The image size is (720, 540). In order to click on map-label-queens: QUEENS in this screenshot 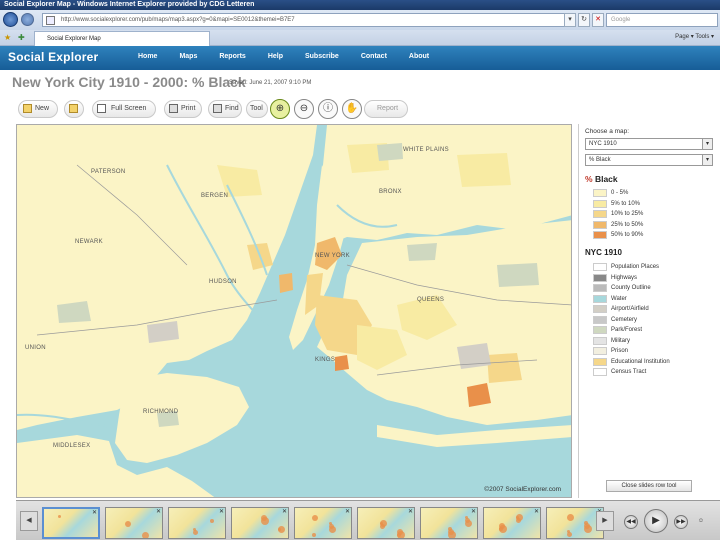, I will do `click(431, 300)`.